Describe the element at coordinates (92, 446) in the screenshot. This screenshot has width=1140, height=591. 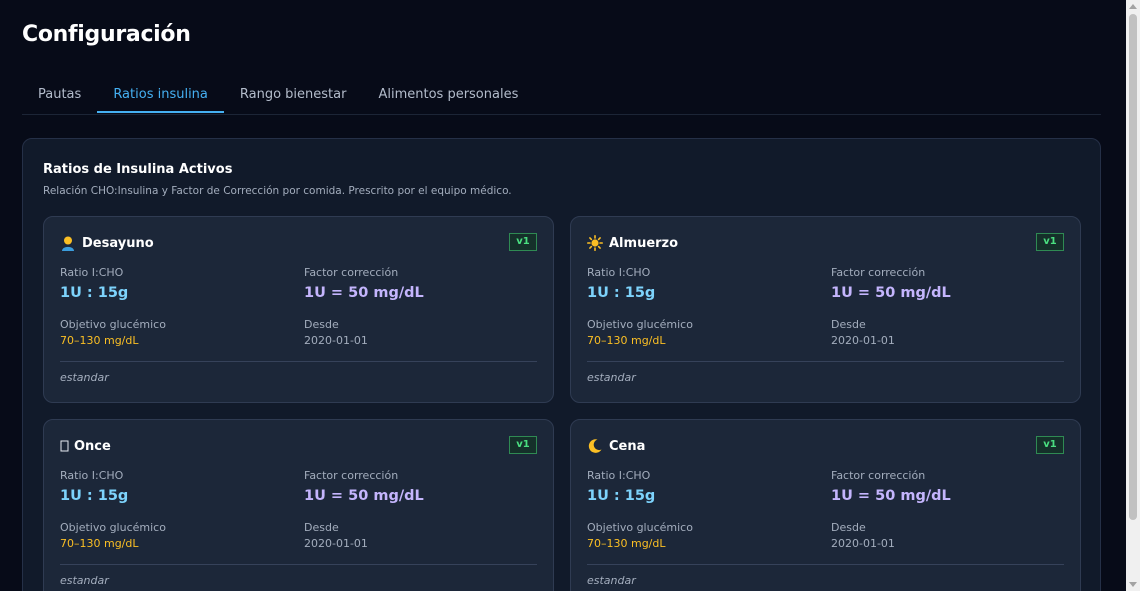
I see `meal-name: Once` at that location.